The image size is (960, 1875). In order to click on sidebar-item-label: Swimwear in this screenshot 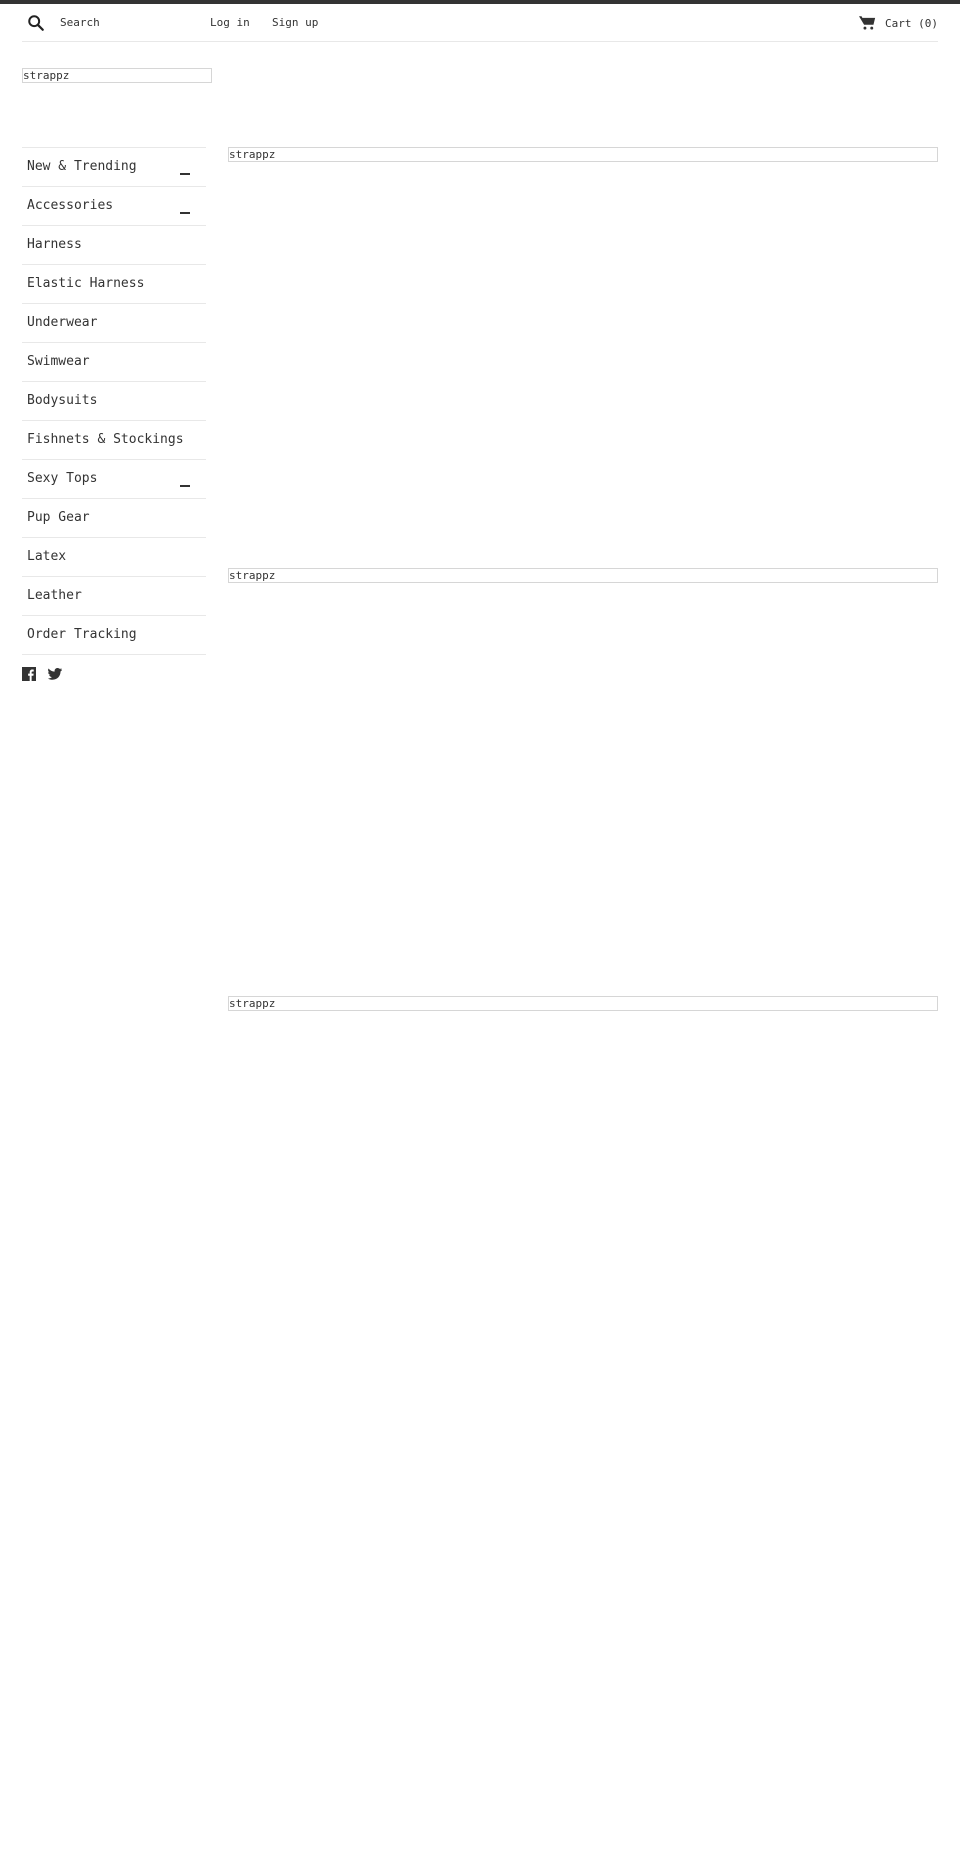, I will do `click(58, 361)`.